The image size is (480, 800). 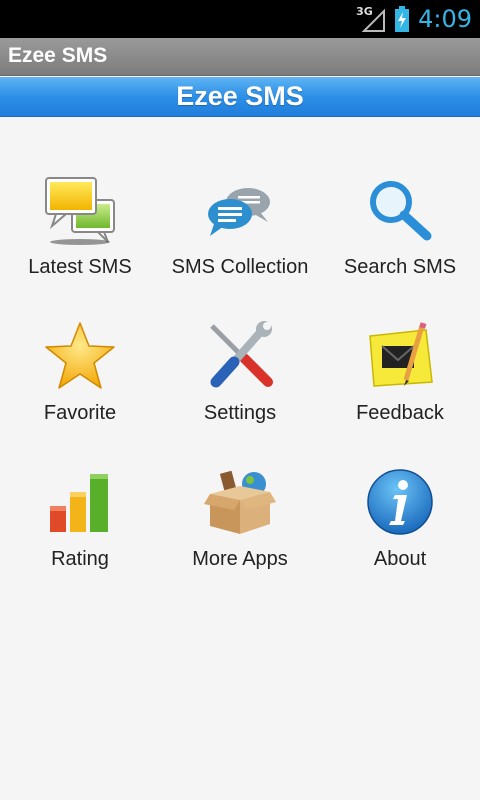 What do you see at coordinates (80, 356) in the screenshot?
I see `star-icon` at bounding box center [80, 356].